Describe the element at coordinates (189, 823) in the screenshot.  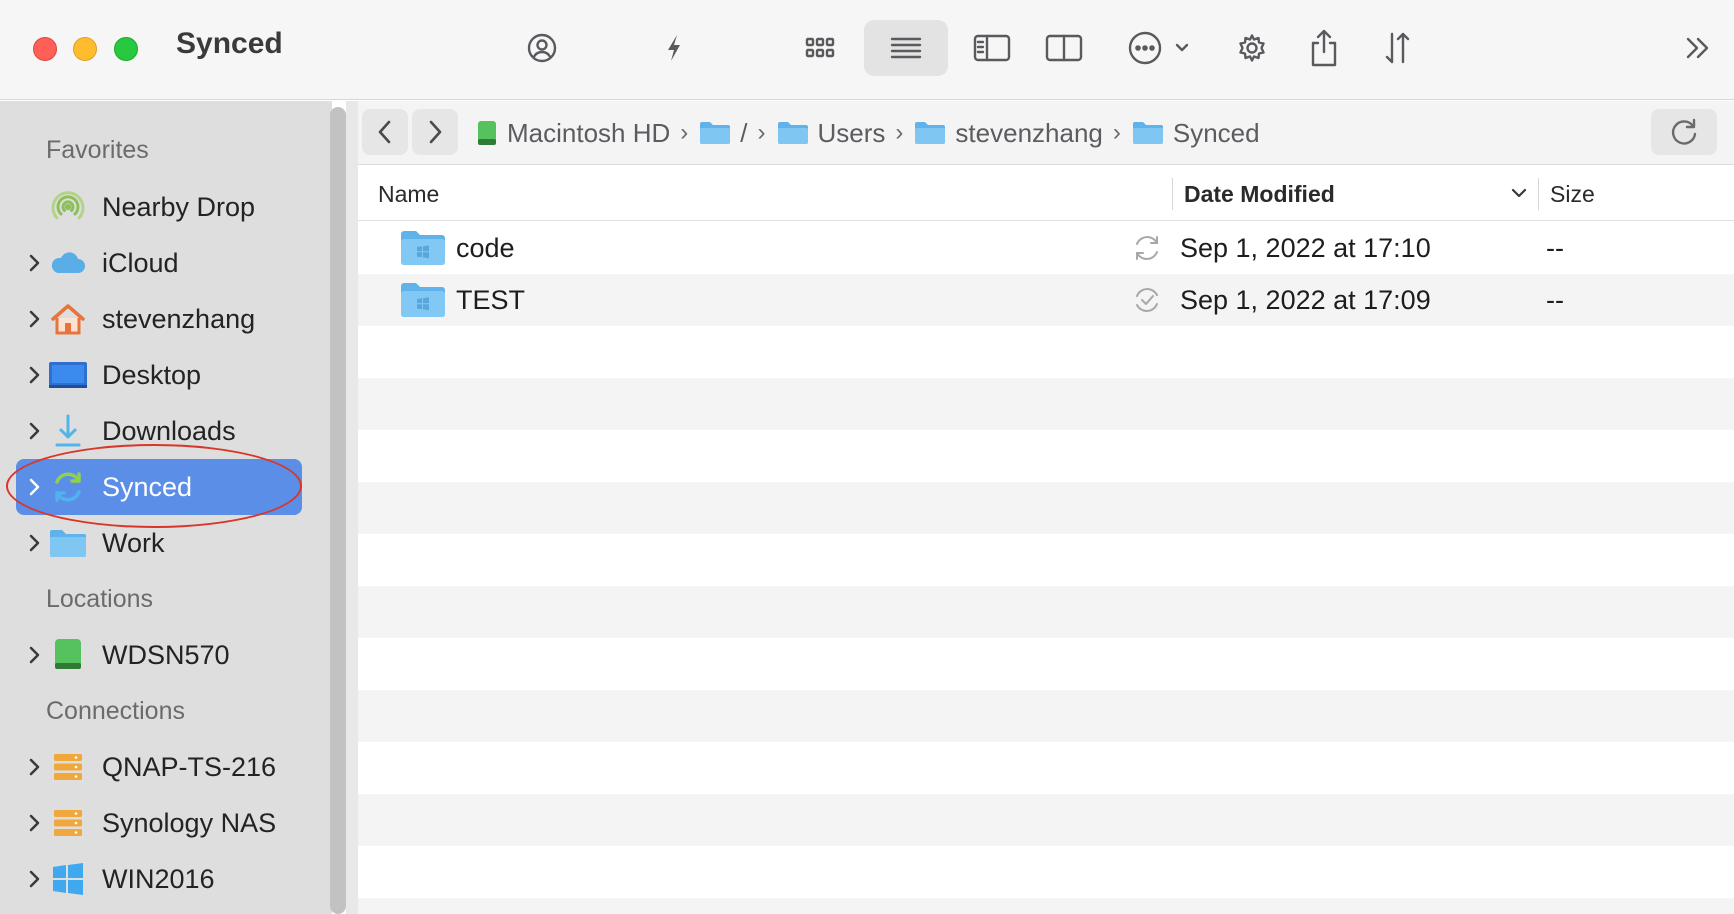
I see `sidebar-item-label: Synology NAS` at that location.